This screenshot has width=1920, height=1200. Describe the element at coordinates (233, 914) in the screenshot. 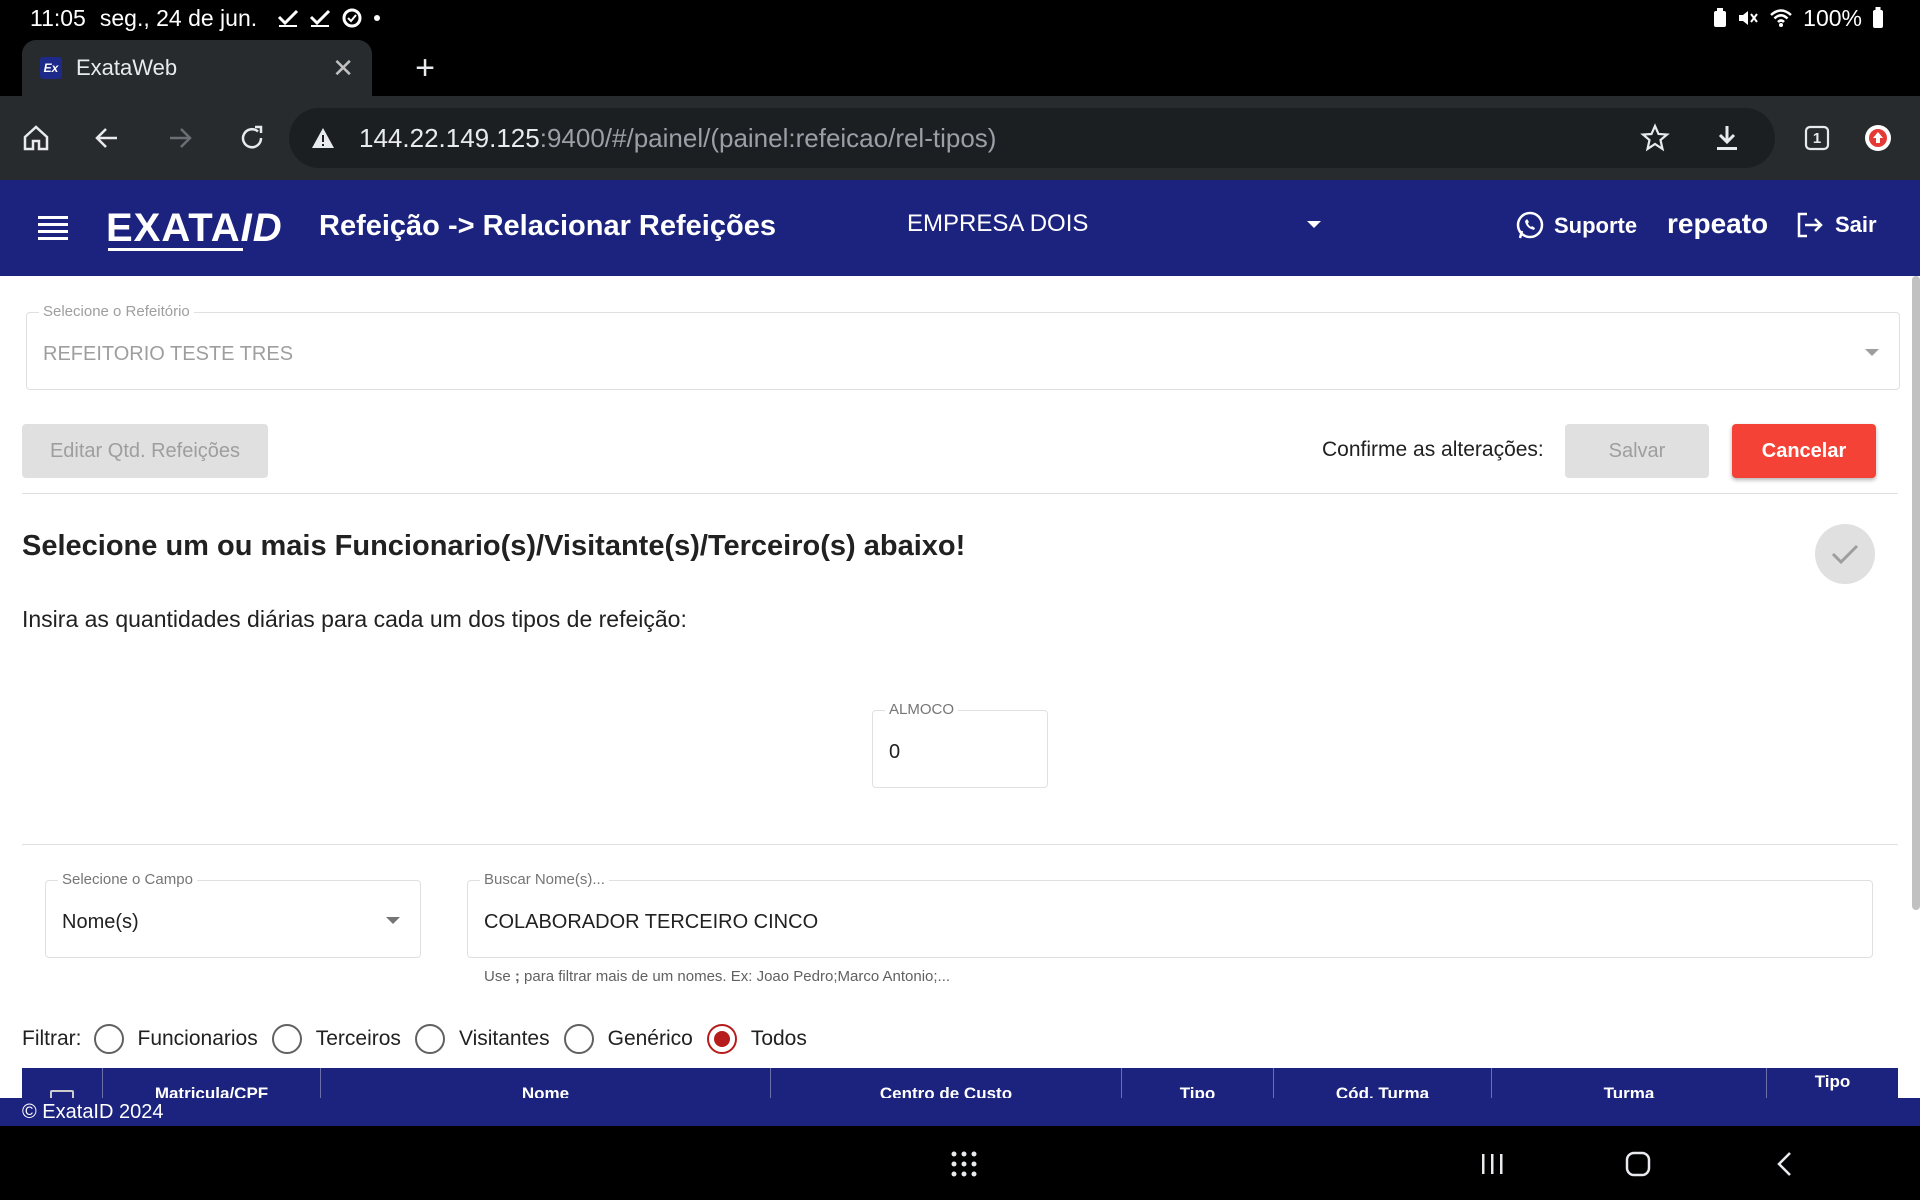

I see `campo-select: Selecione o Campo Nome(s)` at that location.